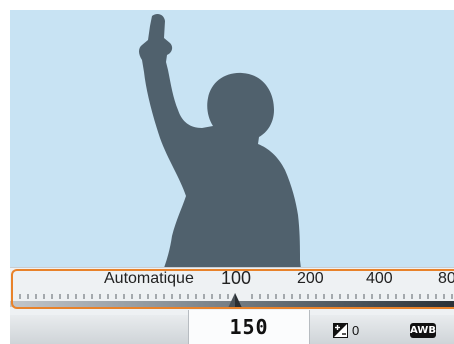 This screenshot has height=344, width=454. What do you see at coordinates (149, 279) in the screenshot?
I see `iso-option-auto: Automatique` at bounding box center [149, 279].